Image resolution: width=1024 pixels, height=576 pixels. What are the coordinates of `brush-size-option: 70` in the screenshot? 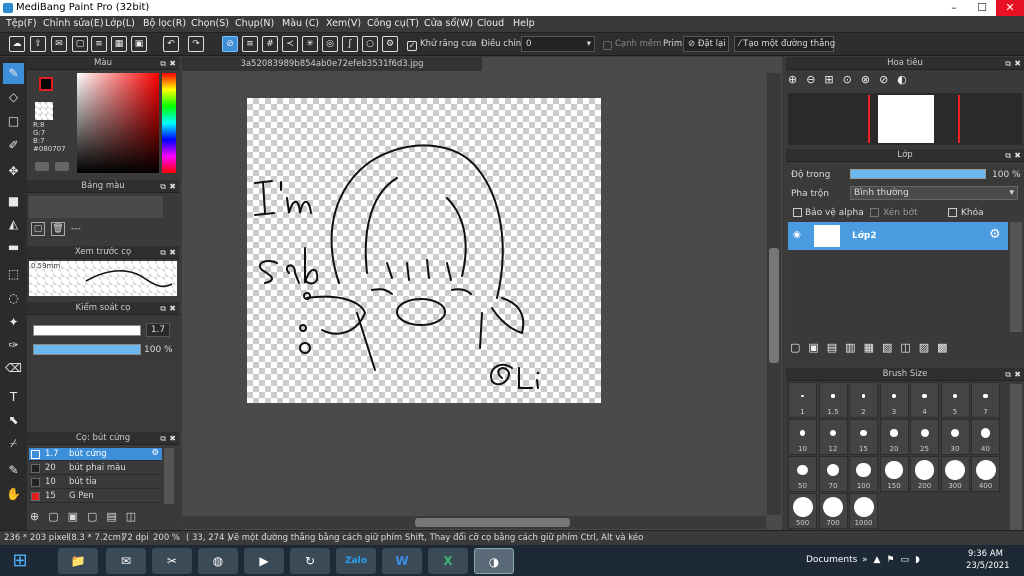 It's located at (833, 474).